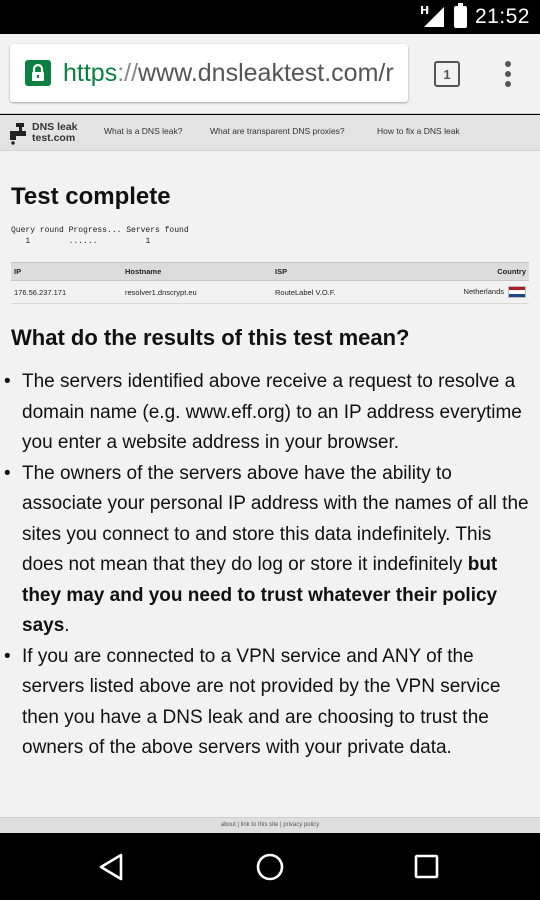  What do you see at coordinates (418, 131) in the screenshot?
I see `nav-link-how-to-fix: How to fix a DNS leak` at bounding box center [418, 131].